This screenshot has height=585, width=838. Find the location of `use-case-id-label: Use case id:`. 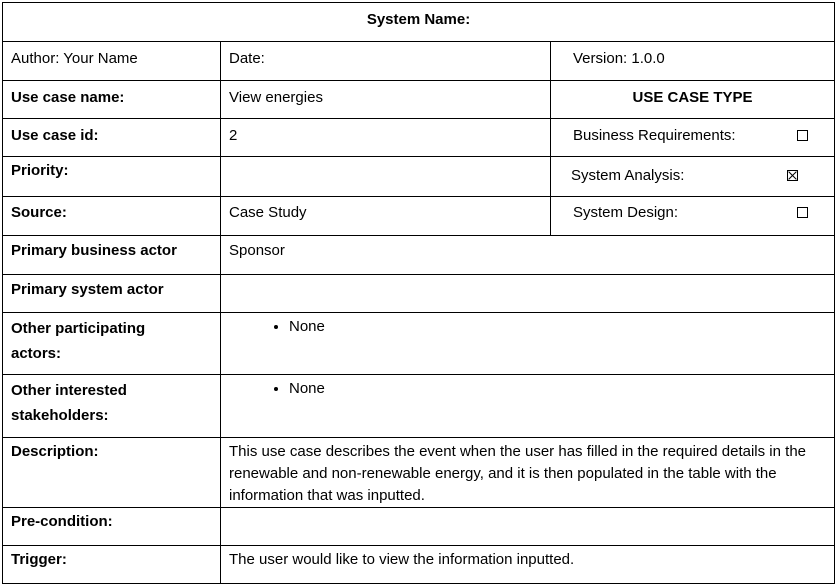

use-case-id-label: Use case id: is located at coordinates (111, 137).